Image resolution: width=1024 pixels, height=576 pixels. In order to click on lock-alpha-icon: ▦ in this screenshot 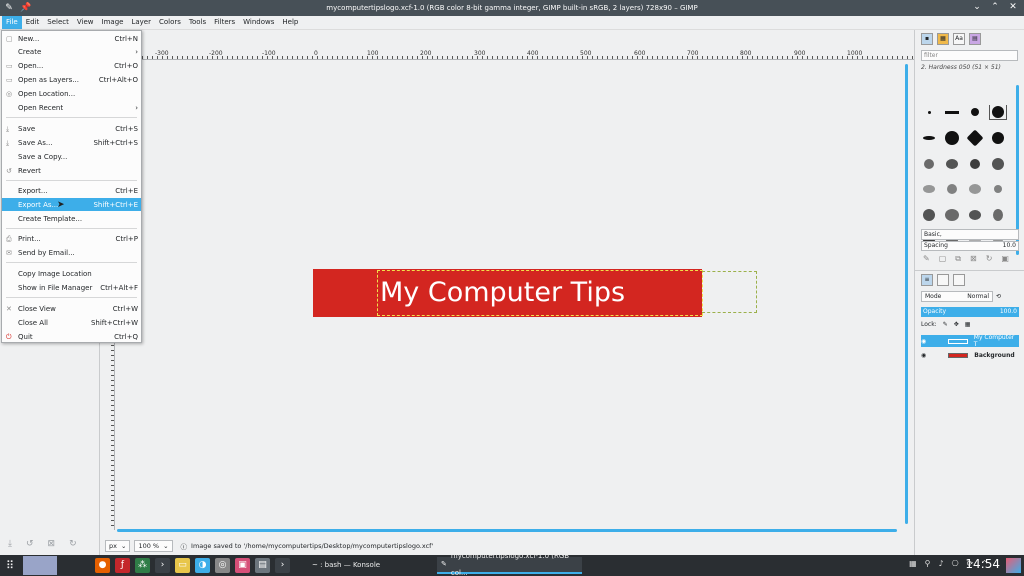, I will do `click(968, 324)`.